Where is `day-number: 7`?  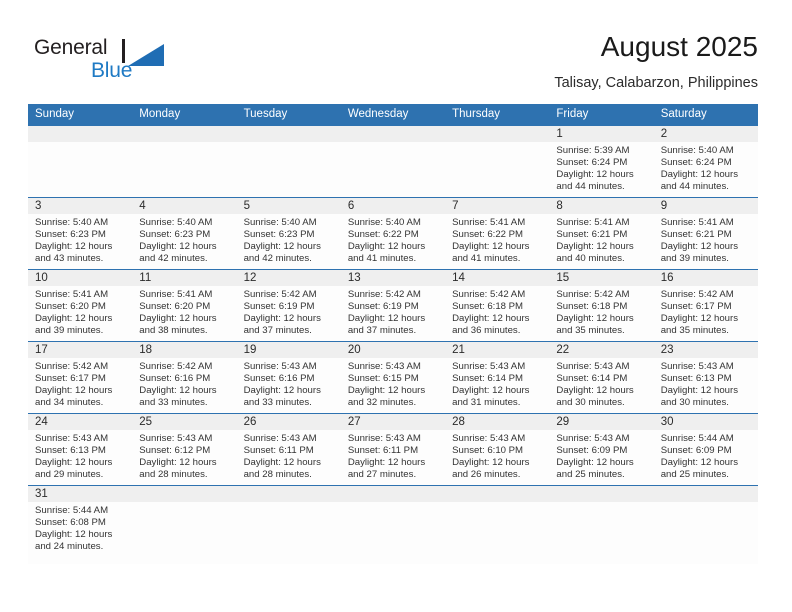 day-number: 7 is located at coordinates (497, 206).